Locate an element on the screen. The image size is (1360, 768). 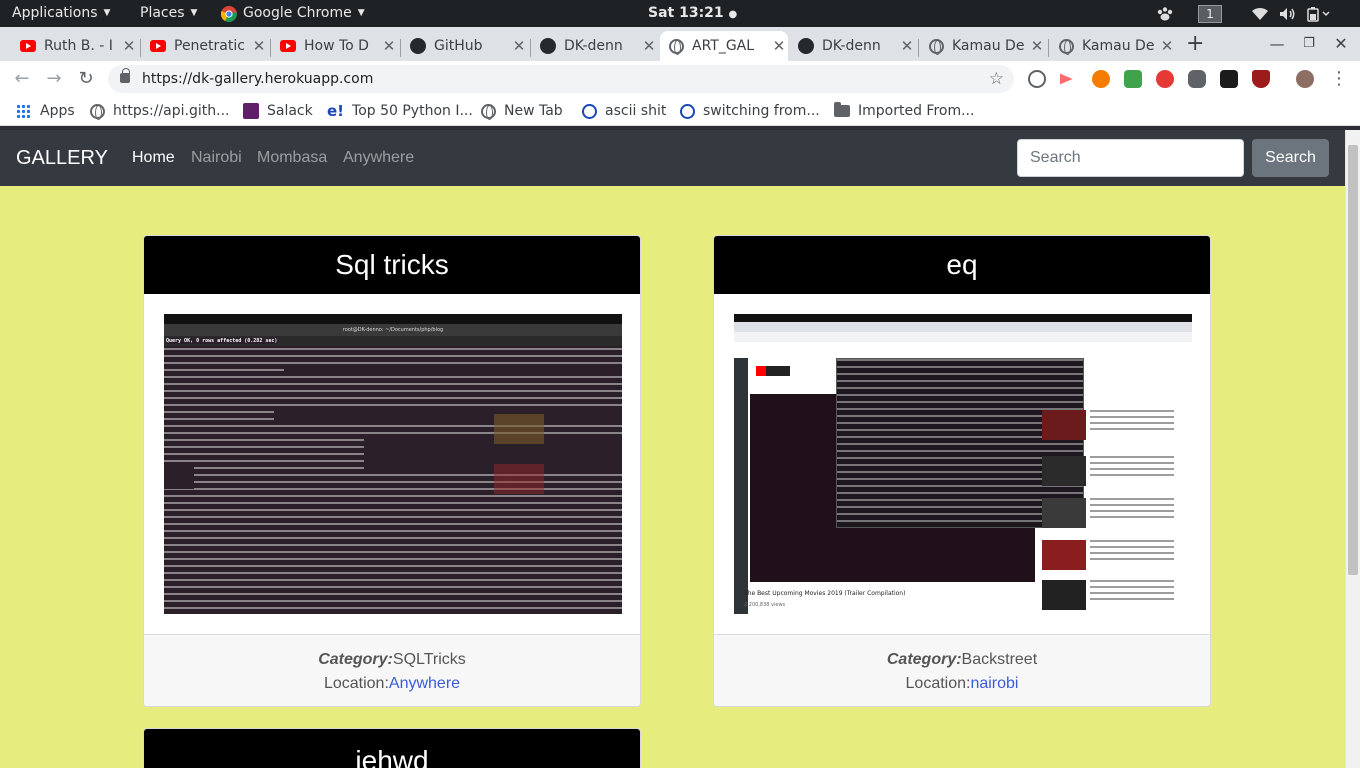
restore-icon: ❐ is located at coordinates (1309, 44).